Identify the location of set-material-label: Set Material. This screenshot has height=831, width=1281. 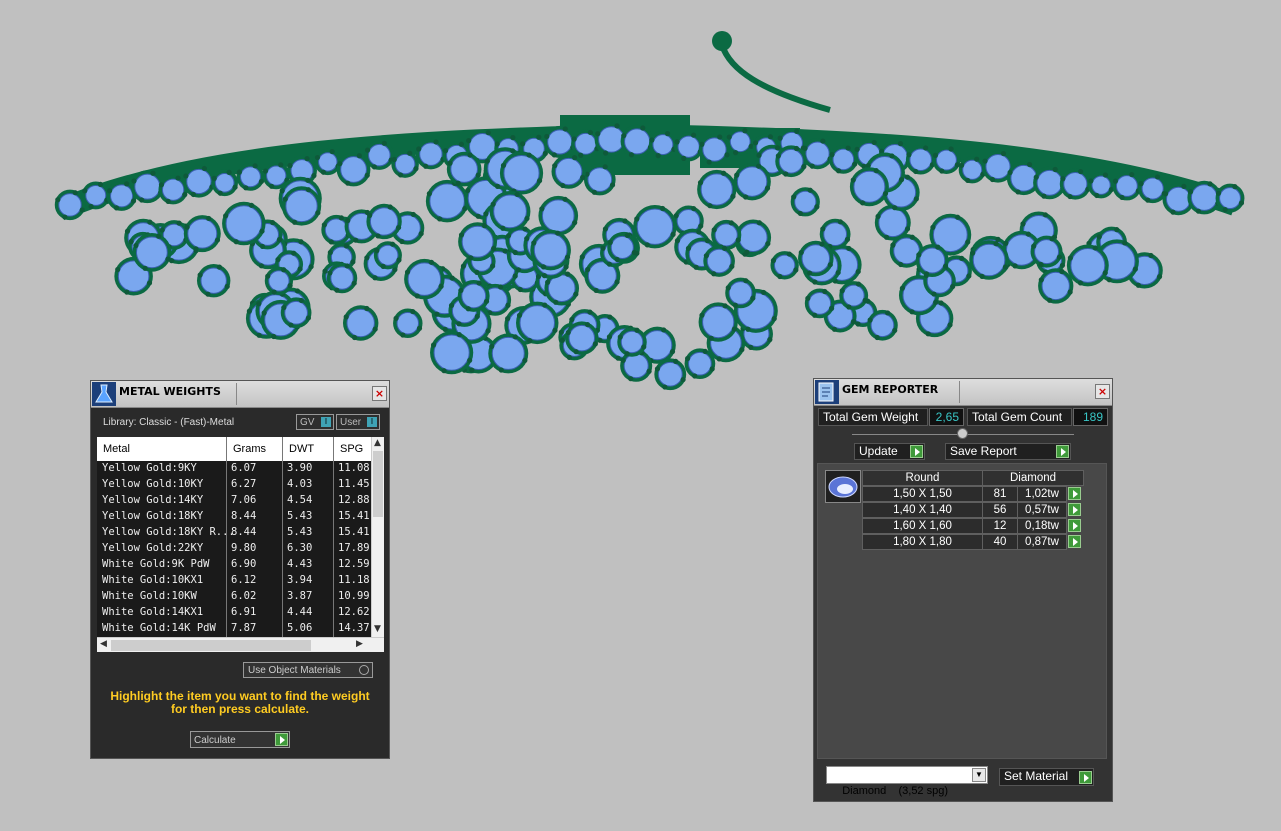
(1036, 776).